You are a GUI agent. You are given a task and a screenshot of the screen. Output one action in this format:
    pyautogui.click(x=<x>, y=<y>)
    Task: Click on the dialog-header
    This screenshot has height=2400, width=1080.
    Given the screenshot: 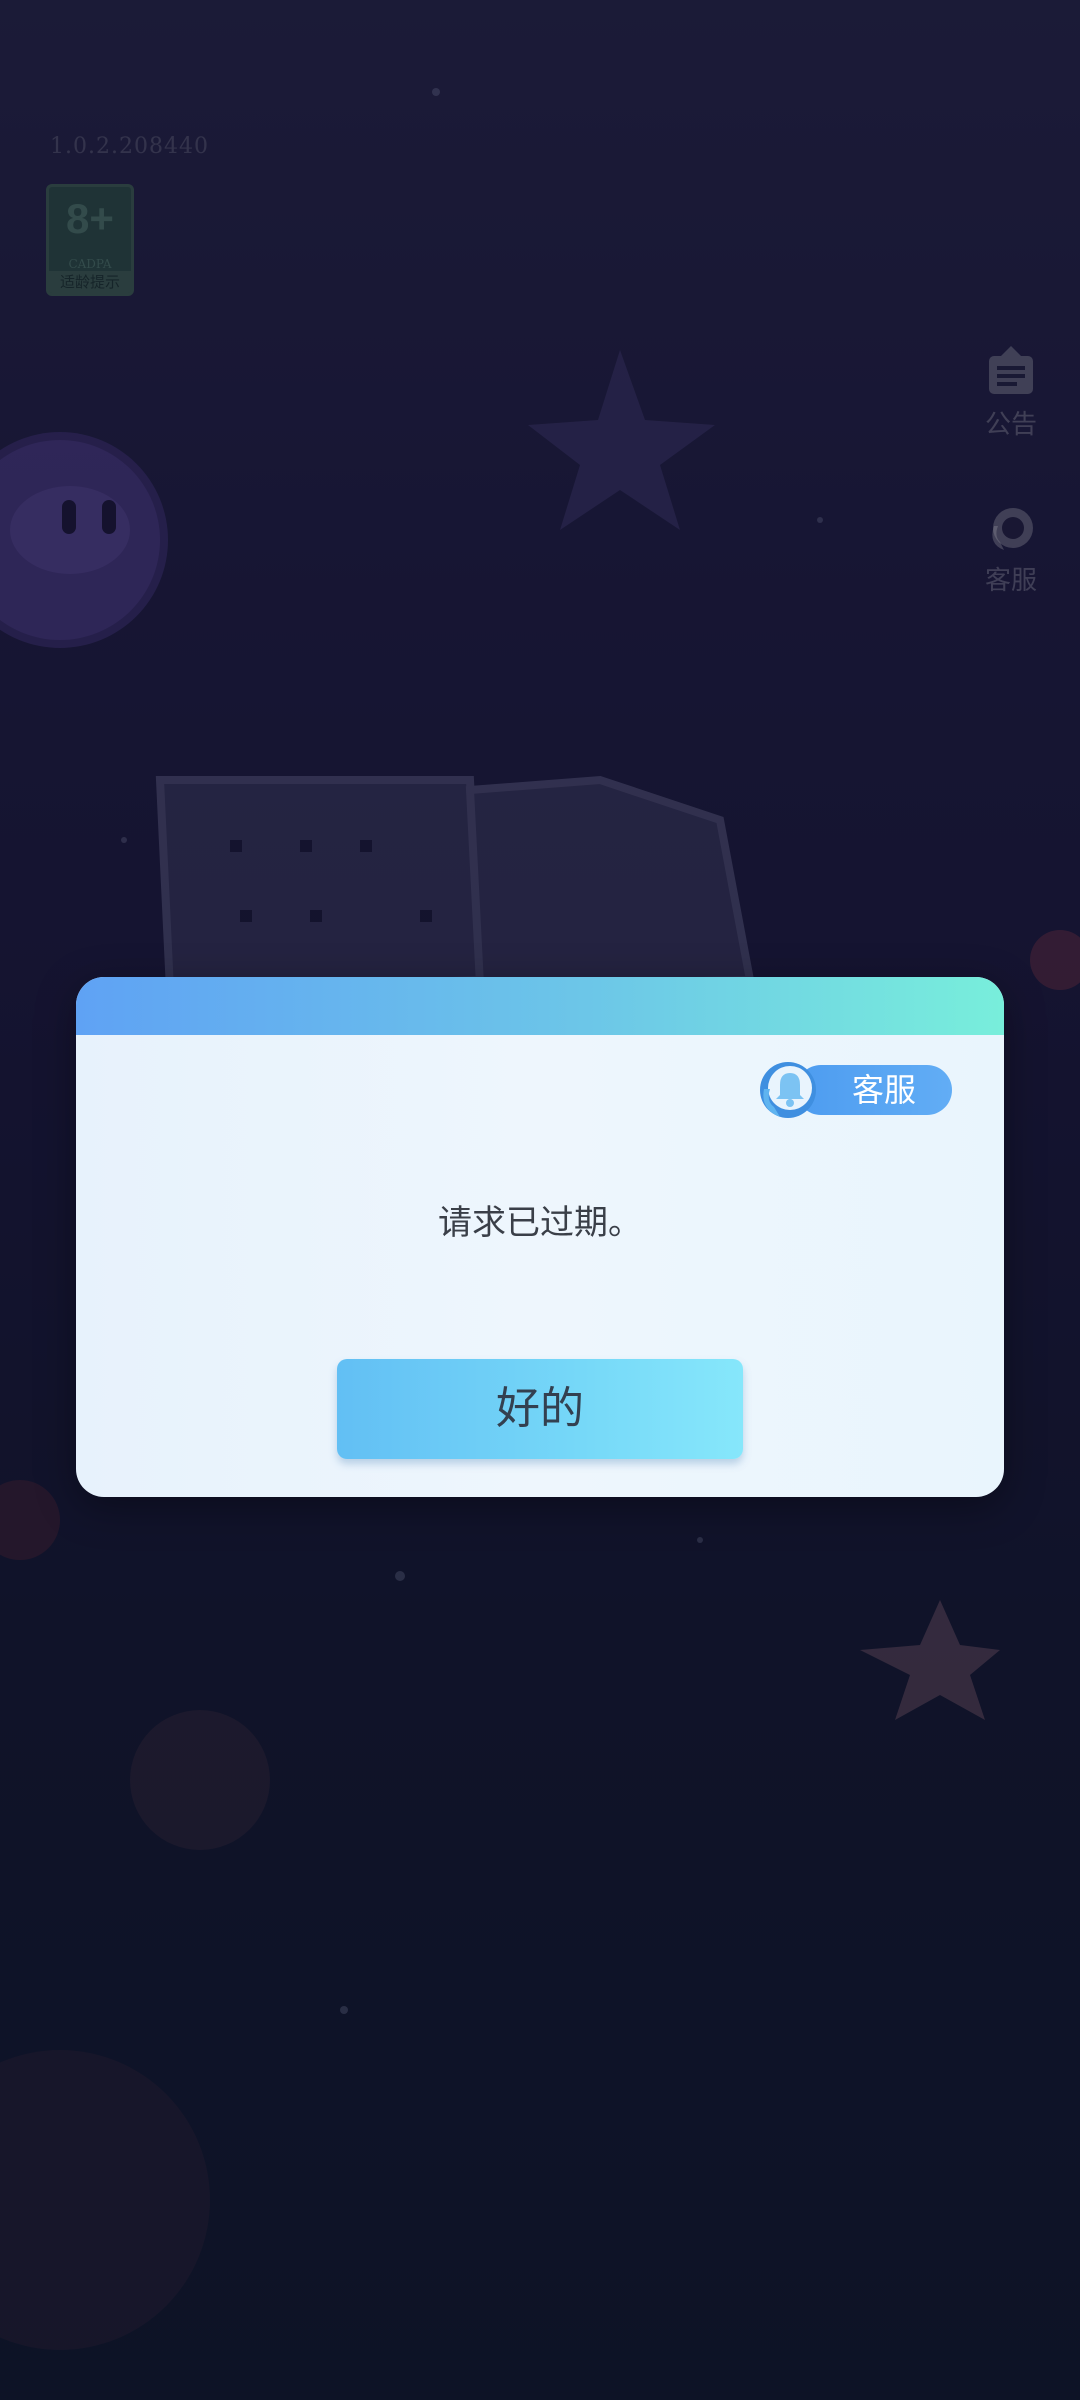 What is the action you would take?
    pyautogui.click(x=540, y=1006)
    